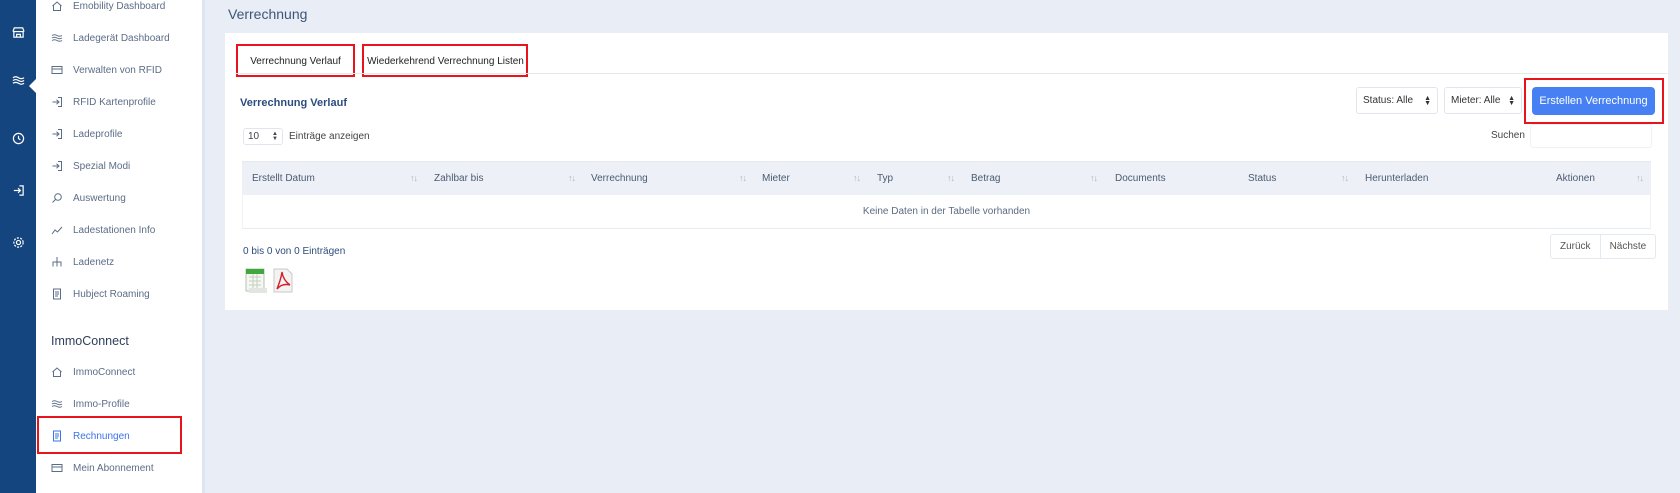 Image resolution: width=1680 pixels, height=493 pixels. I want to click on col-aktionen: Aktionen, so click(1575, 178).